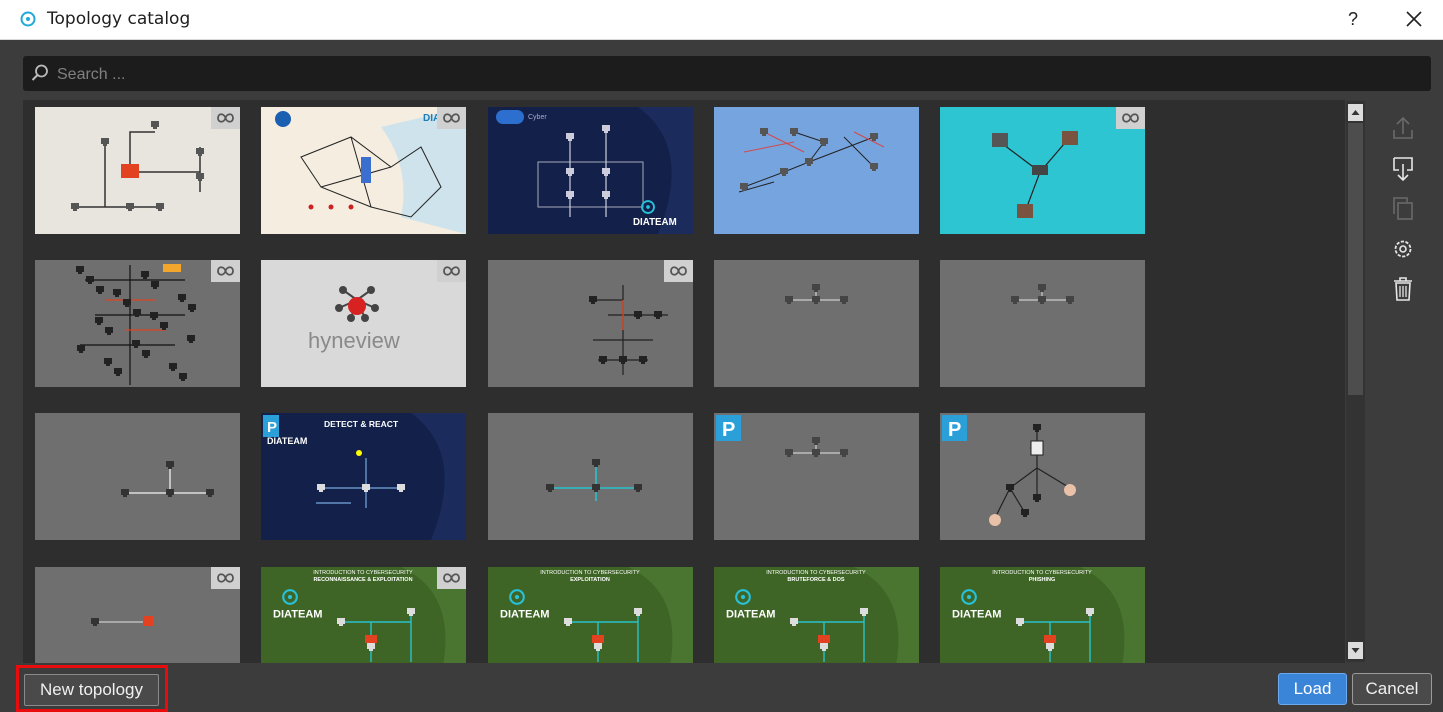  I want to click on topology-tile: Cyber DIATEAM, so click(590, 170).